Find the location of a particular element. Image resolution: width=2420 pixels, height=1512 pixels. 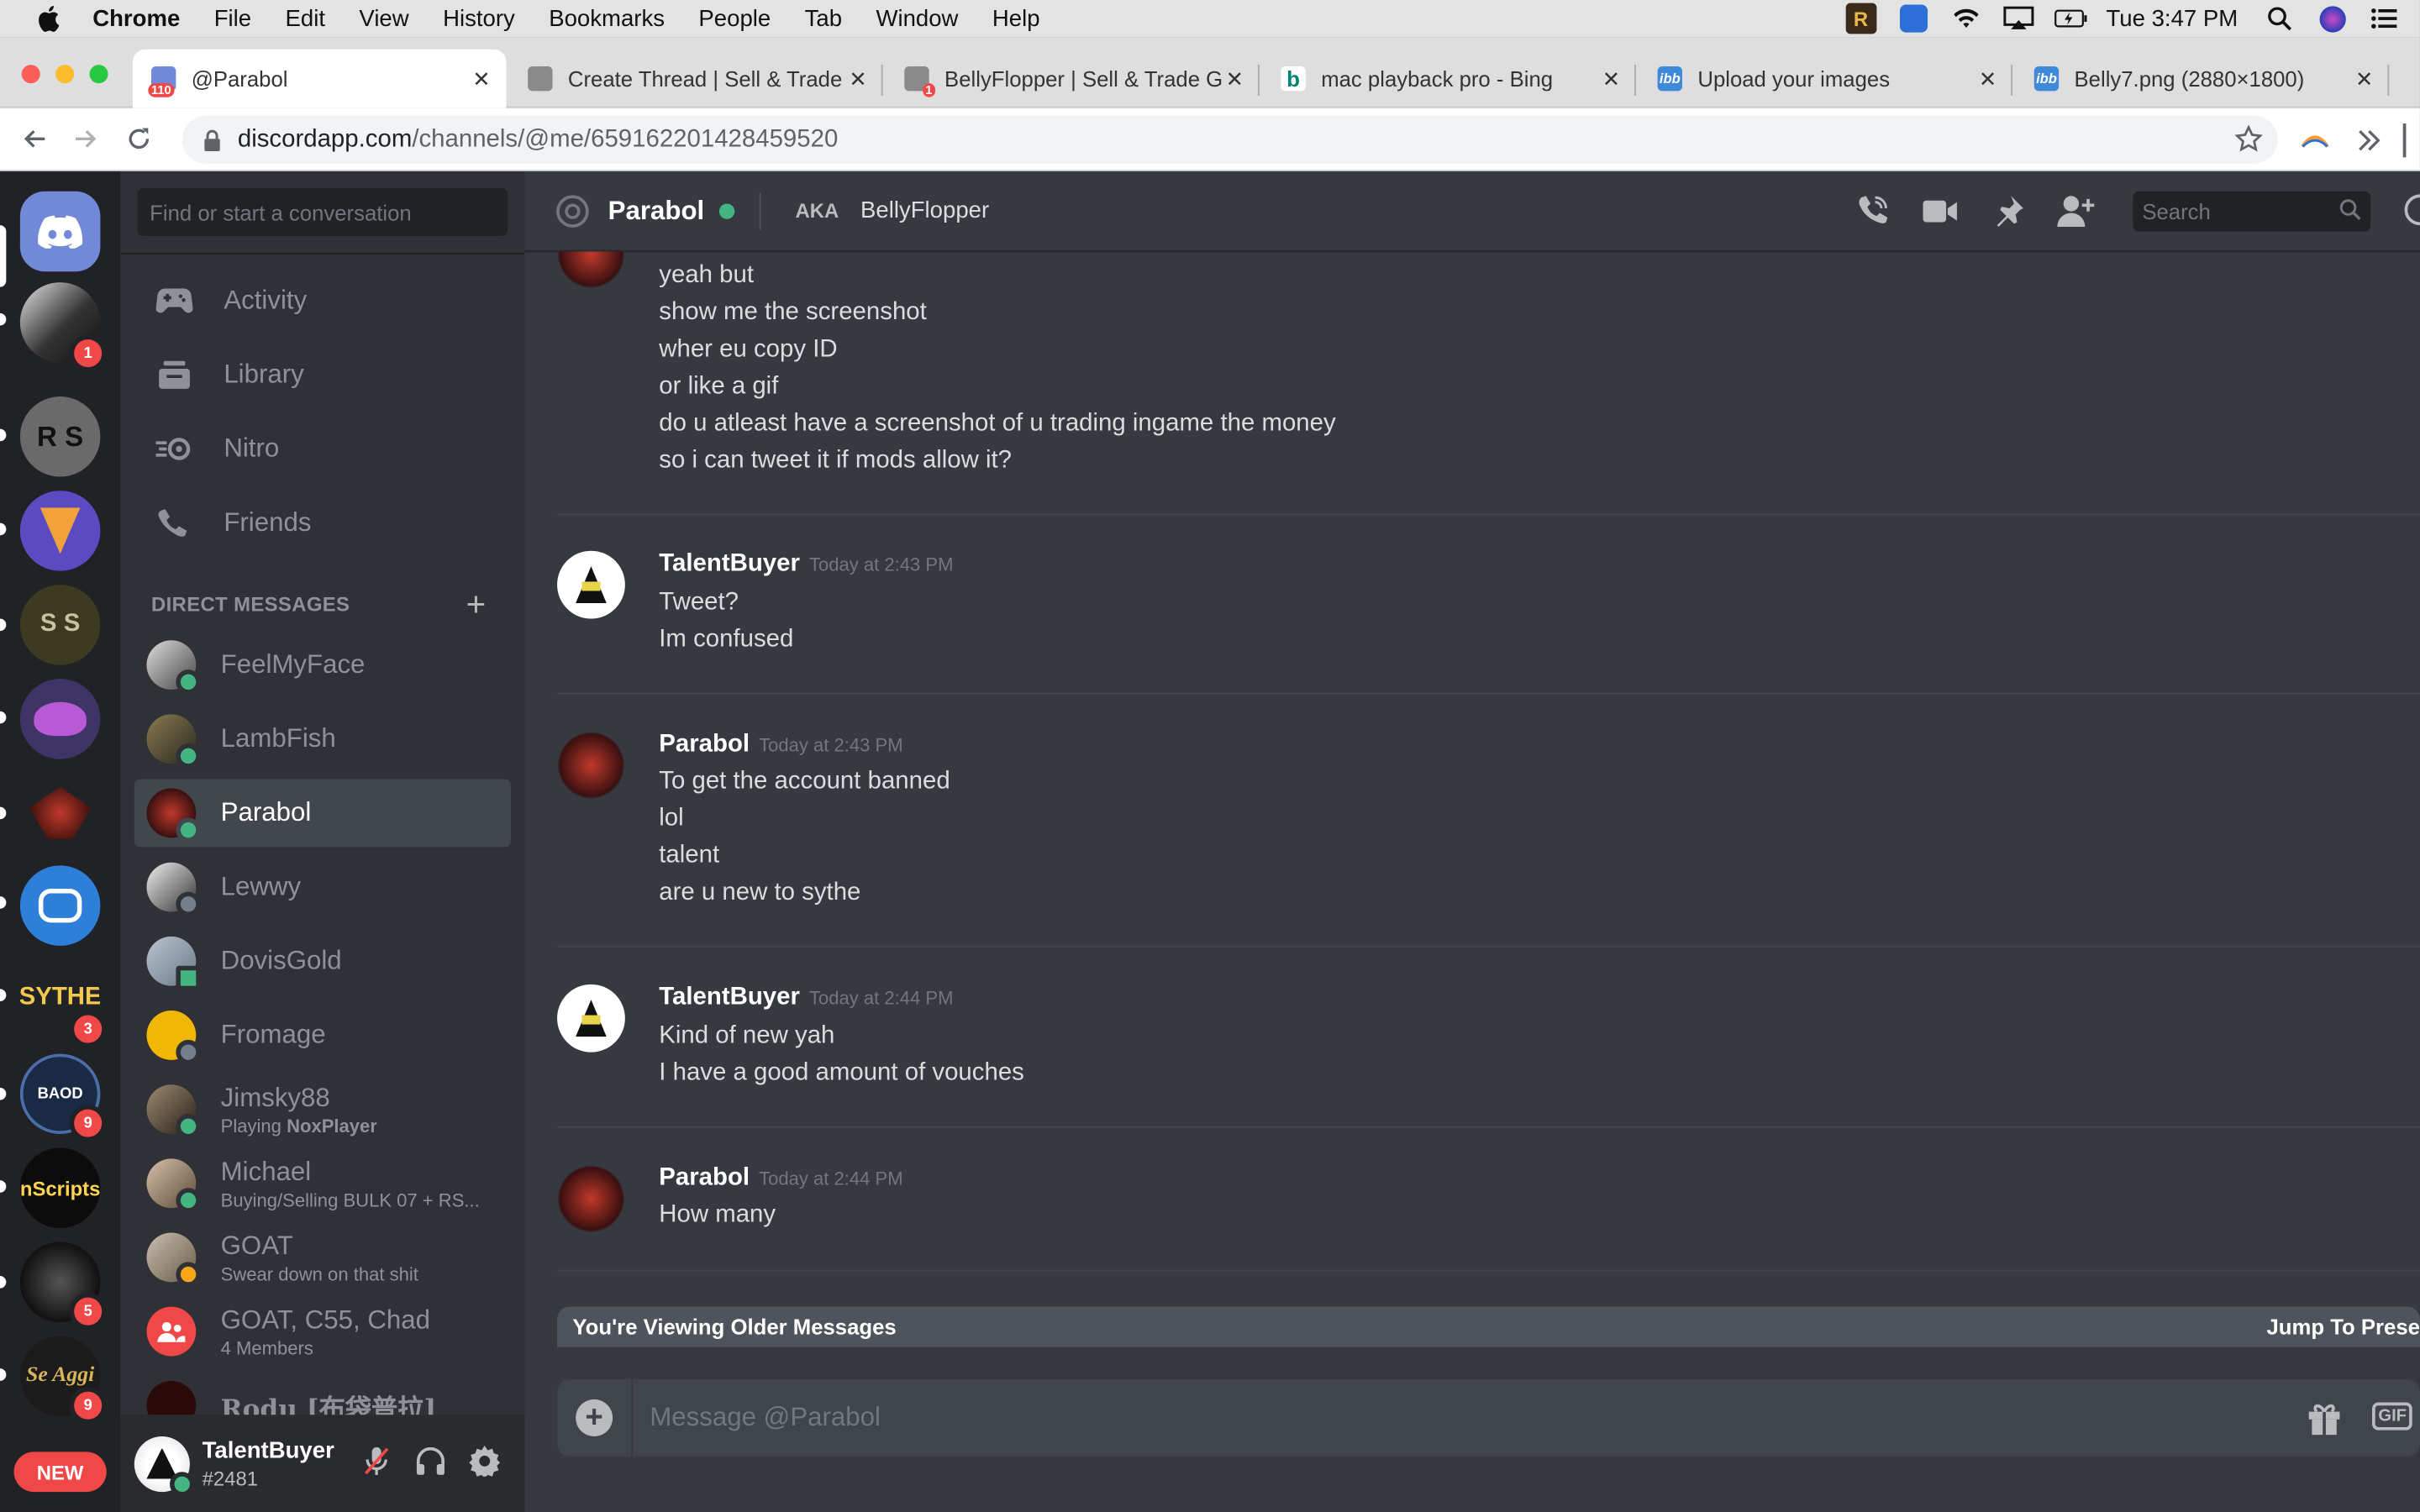

window-close-button is located at coordinates (30, 74).